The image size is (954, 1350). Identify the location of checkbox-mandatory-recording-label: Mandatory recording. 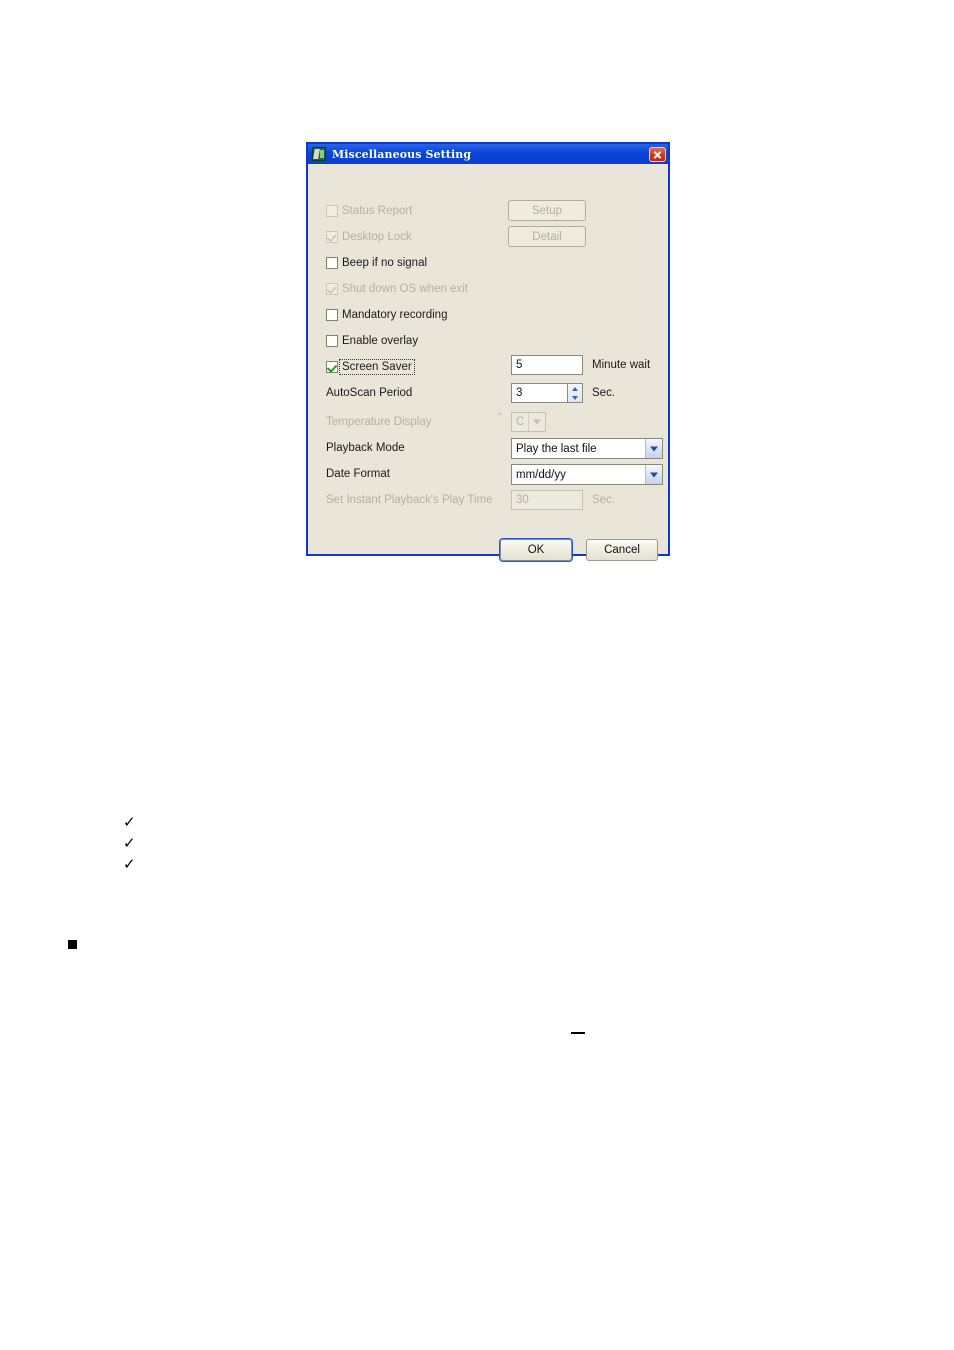
(395, 315).